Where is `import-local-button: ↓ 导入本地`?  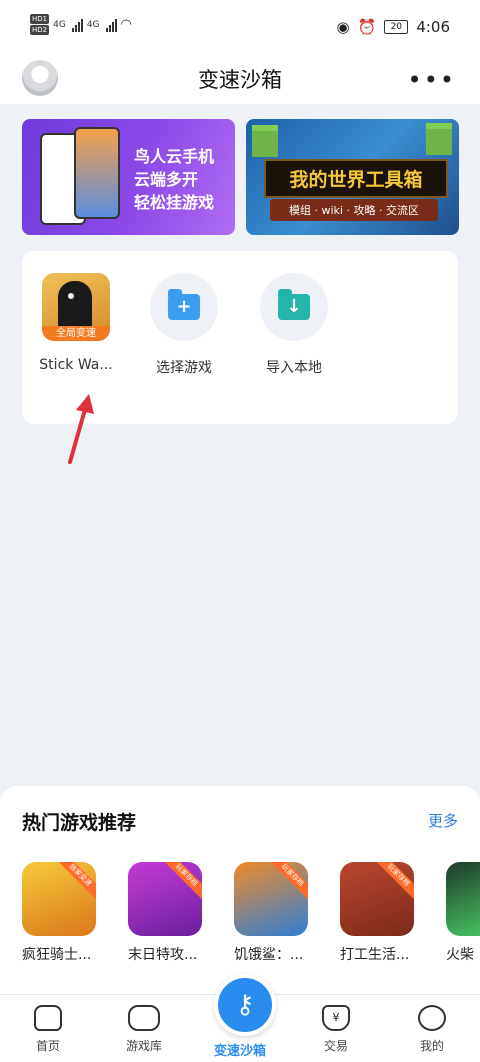 import-local-button: ↓ 导入本地 is located at coordinates (294, 324).